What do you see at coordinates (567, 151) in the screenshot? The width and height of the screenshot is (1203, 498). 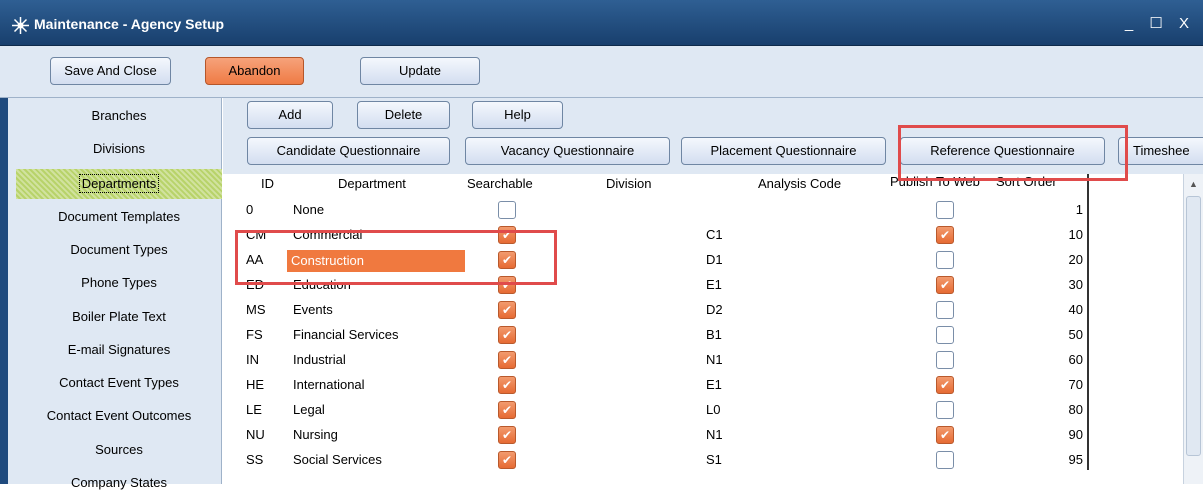 I see `vacancy-questionnaire-button: Vacancy Questionnaire` at bounding box center [567, 151].